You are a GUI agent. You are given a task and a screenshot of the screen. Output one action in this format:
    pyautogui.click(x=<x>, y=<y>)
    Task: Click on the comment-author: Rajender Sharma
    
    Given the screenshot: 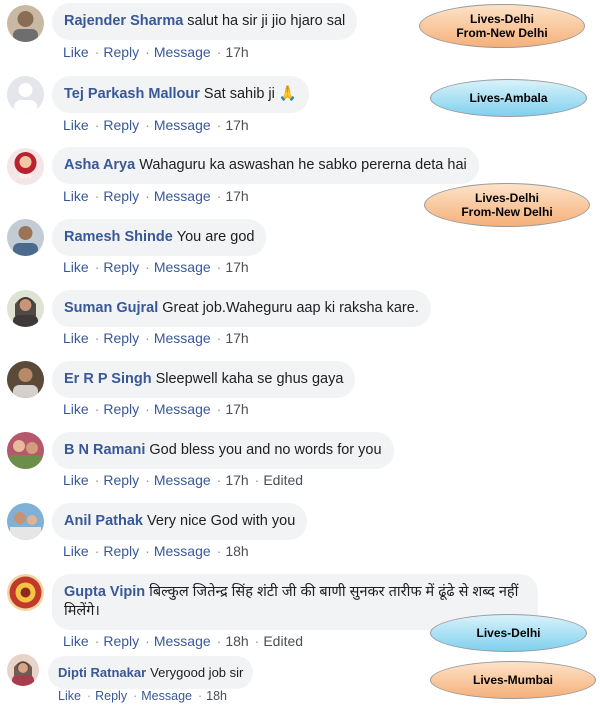 What is the action you would take?
    pyautogui.click(x=123, y=21)
    